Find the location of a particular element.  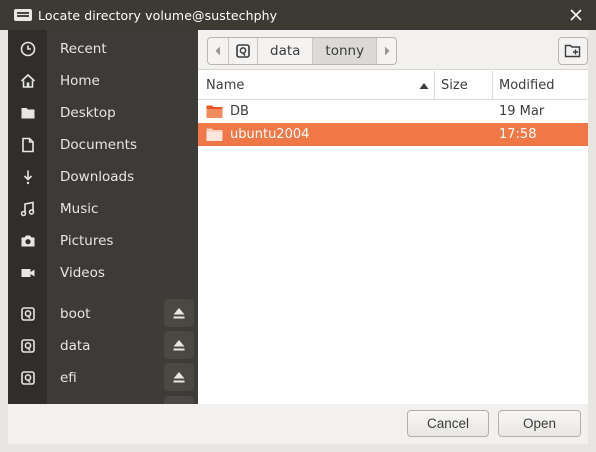

open-button: Open is located at coordinates (539, 423).